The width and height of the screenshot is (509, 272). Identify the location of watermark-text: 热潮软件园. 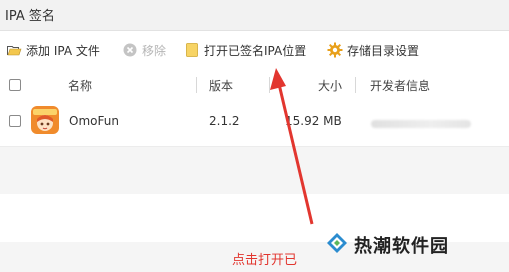
(401, 246).